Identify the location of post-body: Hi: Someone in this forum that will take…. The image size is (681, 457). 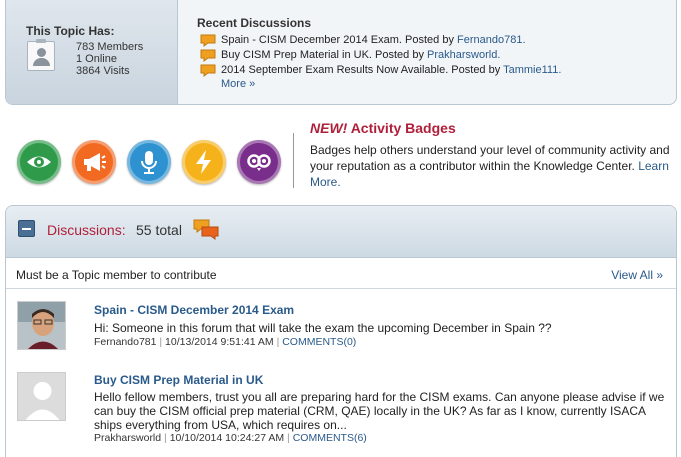
(323, 328).